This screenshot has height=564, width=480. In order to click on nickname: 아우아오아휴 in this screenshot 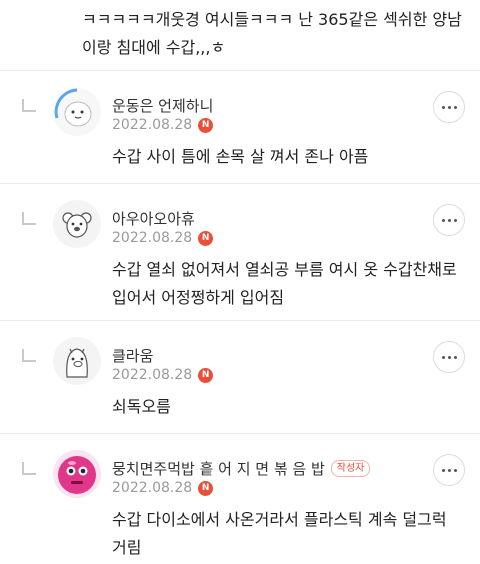, I will do `click(153, 218)`.